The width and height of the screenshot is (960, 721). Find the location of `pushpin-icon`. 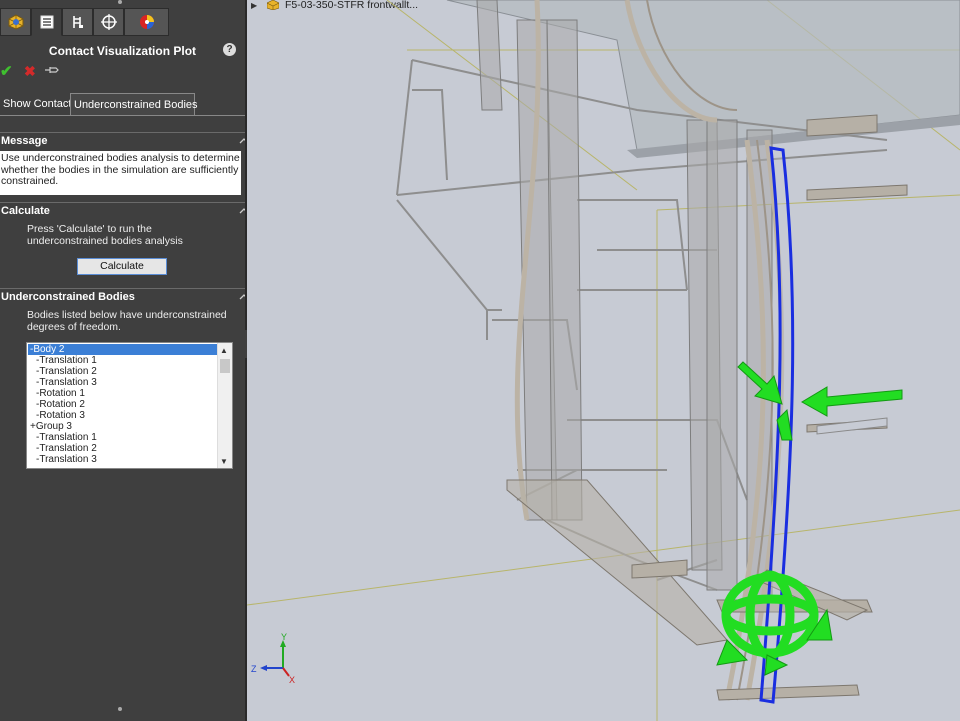

pushpin-icon is located at coordinates (52, 70).